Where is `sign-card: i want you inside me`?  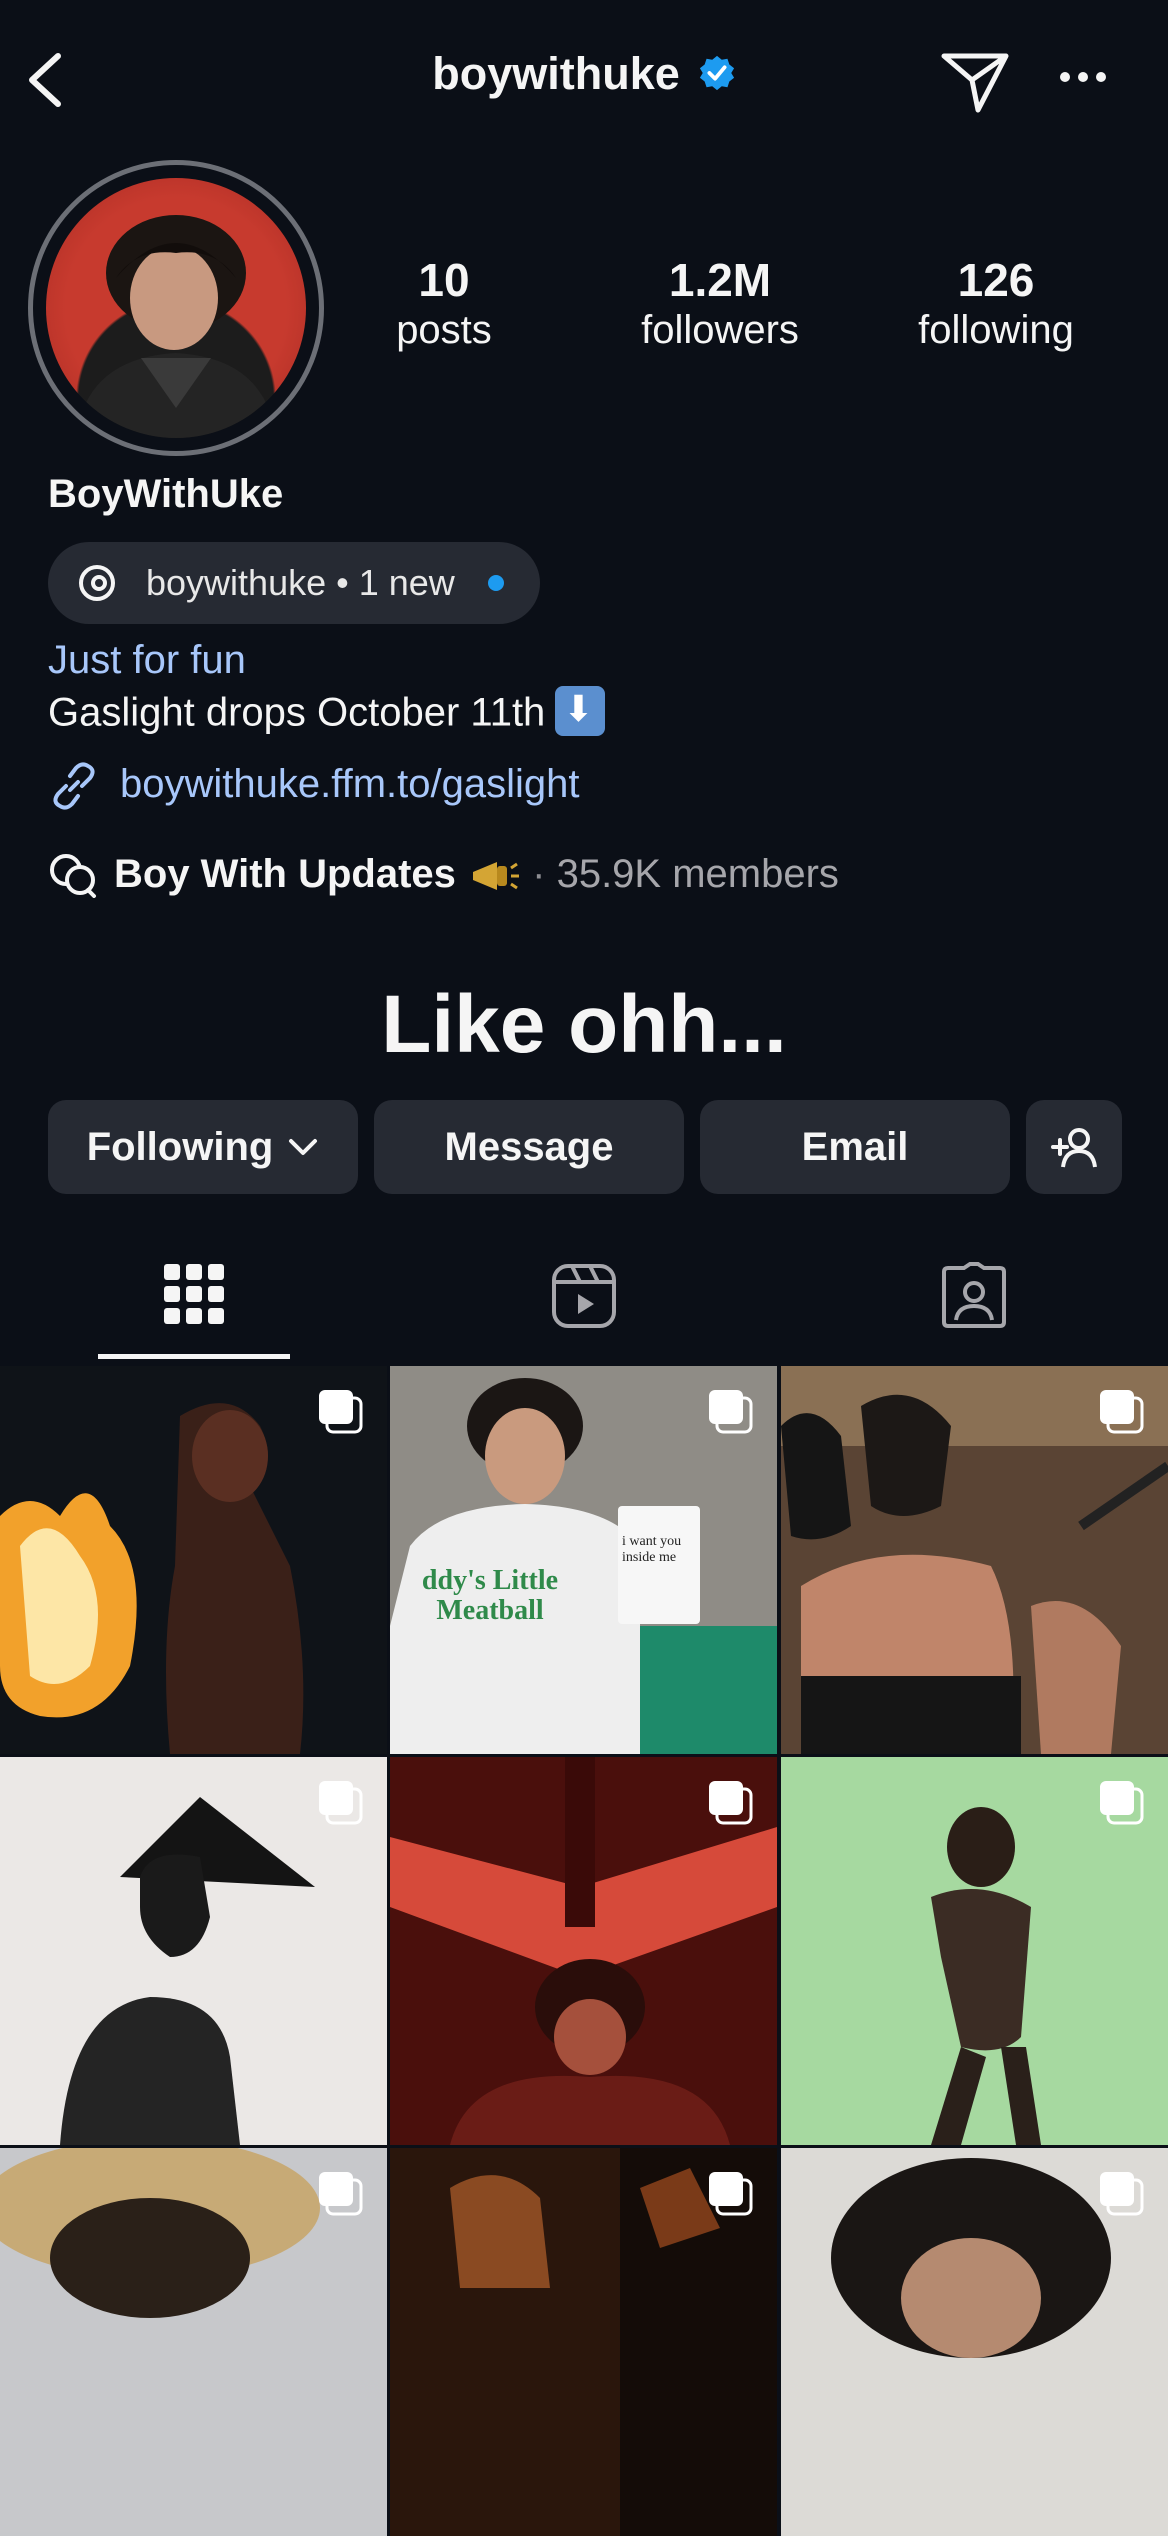 sign-card: i want you inside me is located at coordinates (659, 1565).